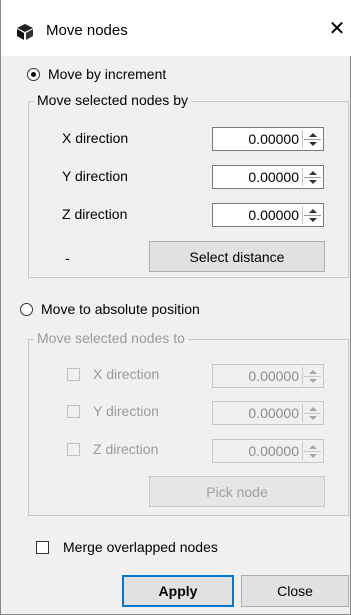  Describe the element at coordinates (112, 100) in the screenshot. I see `move-selected-nodes-by-title: Move selected nodes by` at that location.